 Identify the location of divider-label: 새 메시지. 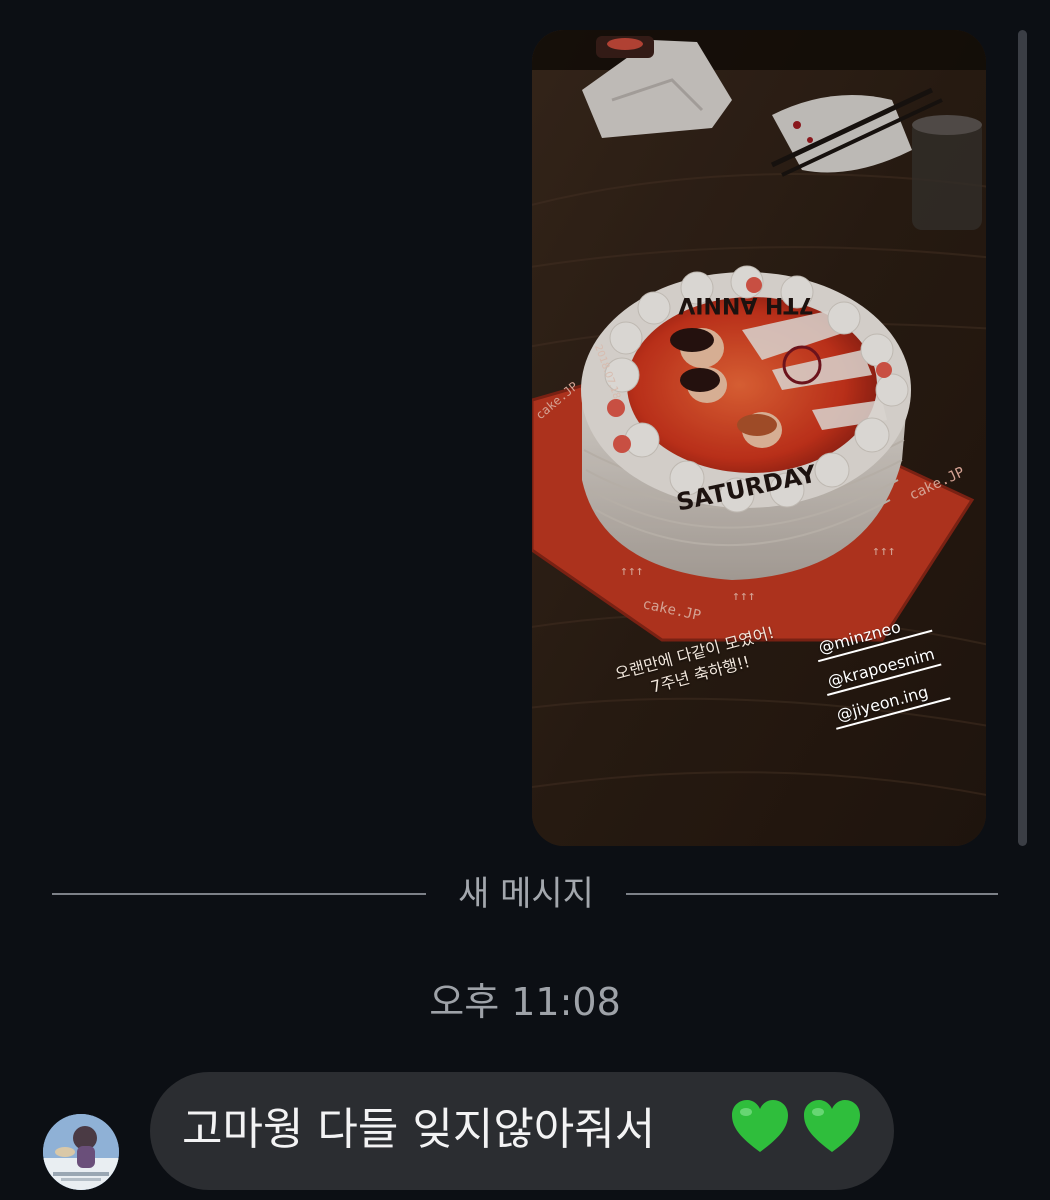
(526, 894).